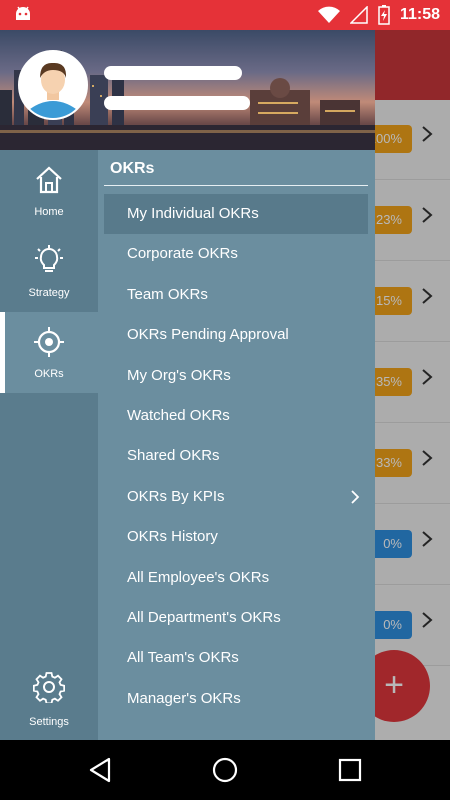 The image size is (450, 800). I want to click on back-icon, so click(100, 770).